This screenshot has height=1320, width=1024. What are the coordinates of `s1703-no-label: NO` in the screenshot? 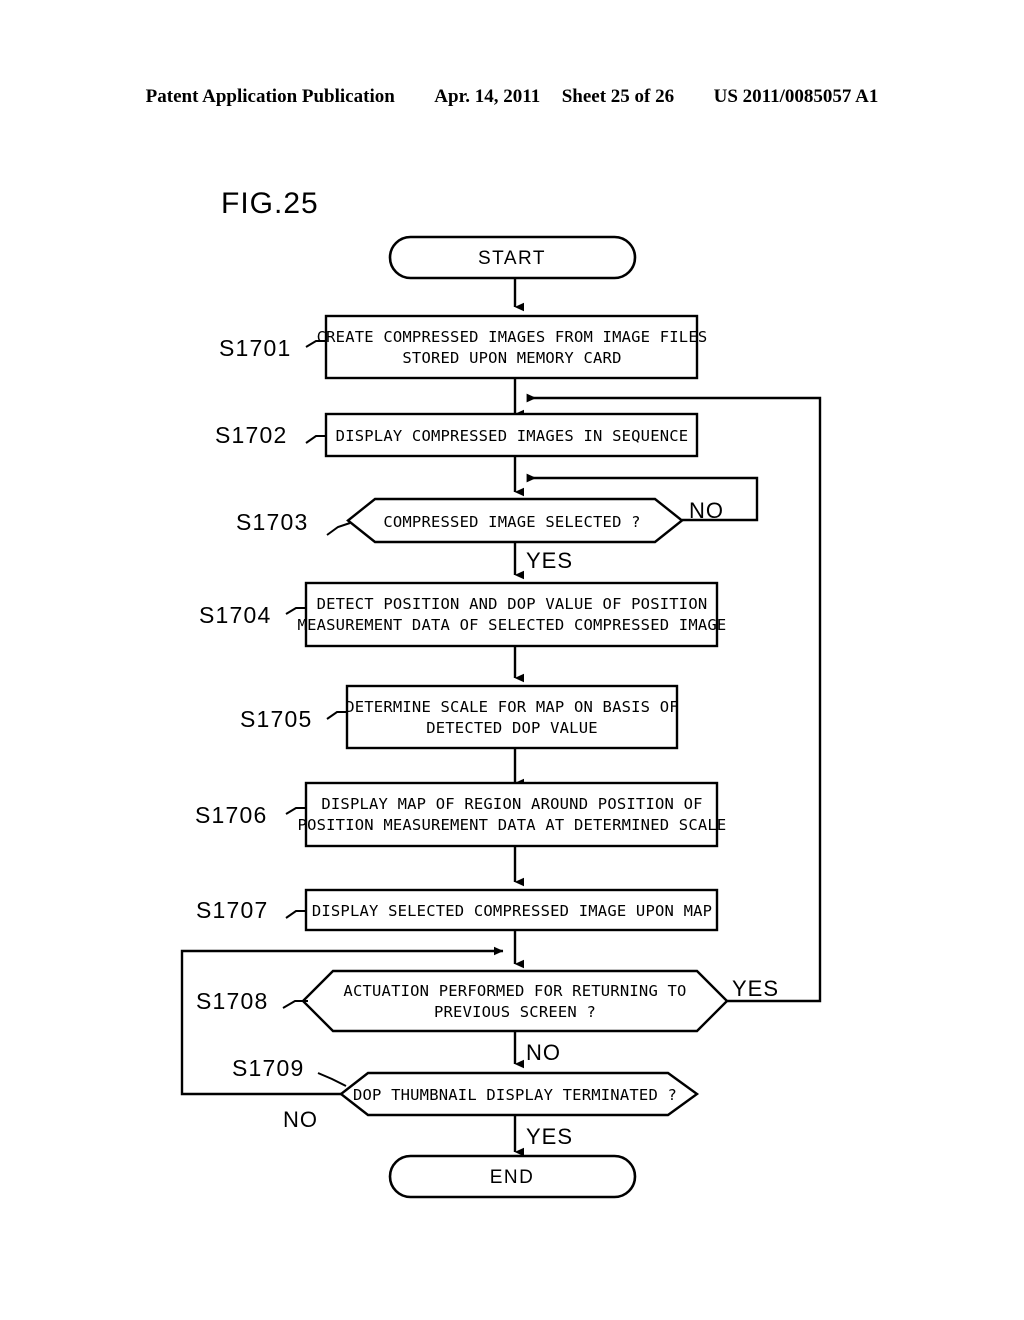 It's located at (706, 510).